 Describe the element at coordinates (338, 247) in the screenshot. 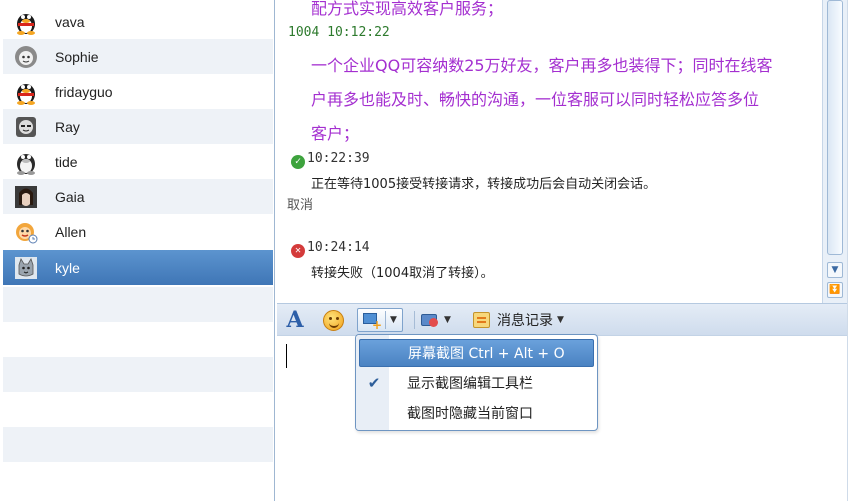

I see `timestamp: 10:24:14` at that location.